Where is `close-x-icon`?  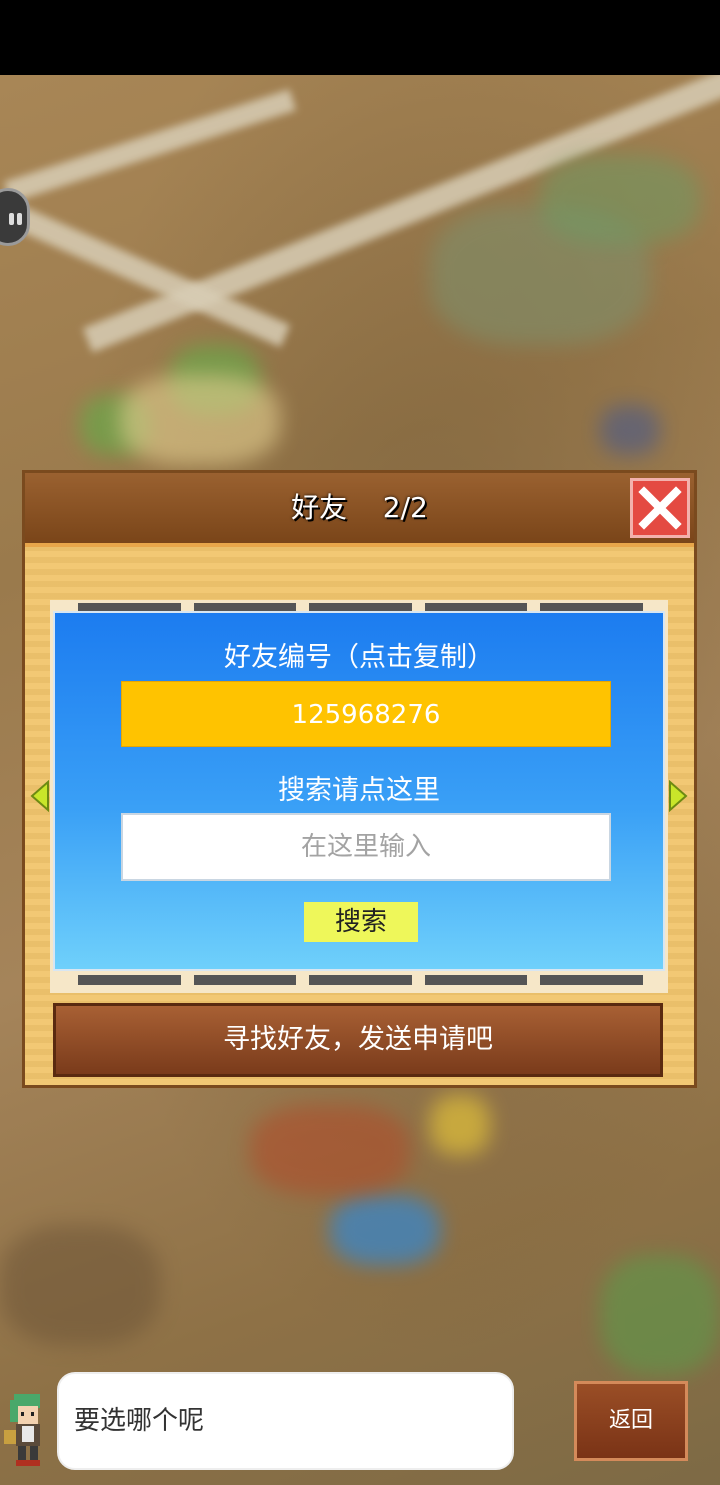
close-x-icon is located at coordinates (660, 508).